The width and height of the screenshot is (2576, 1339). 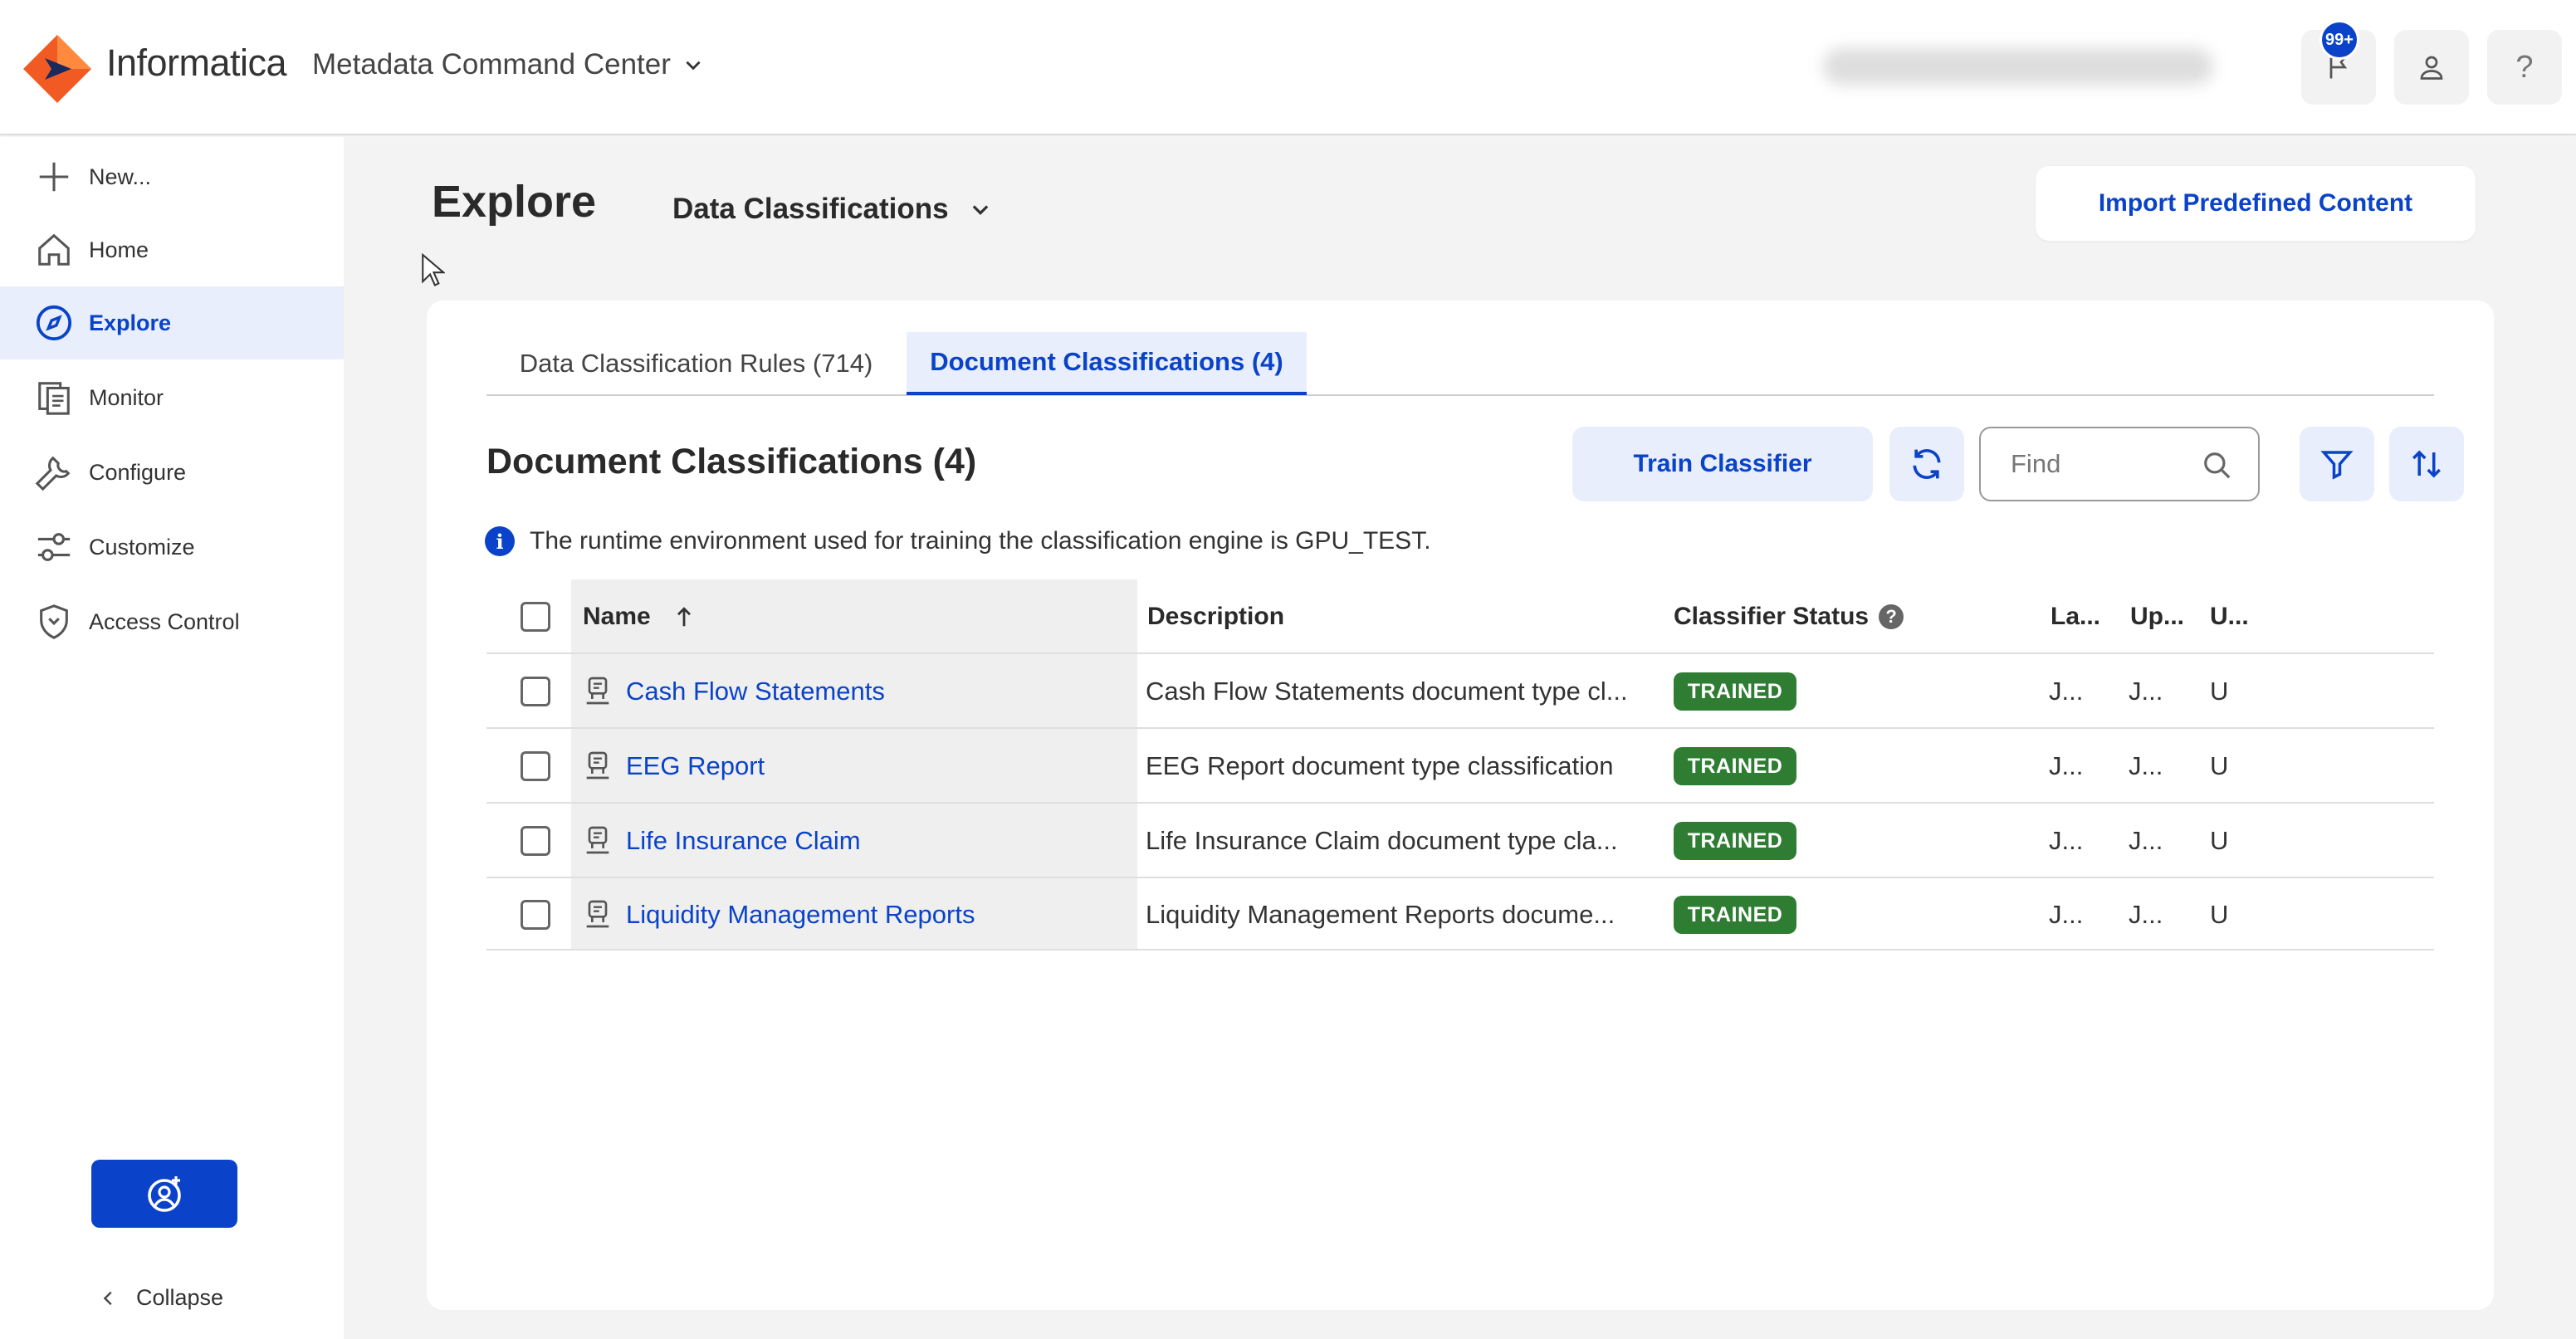 What do you see at coordinates (1460, 950) in the screenshot?
I see `table-bottom-divider` at bounding box center [1460, 950].